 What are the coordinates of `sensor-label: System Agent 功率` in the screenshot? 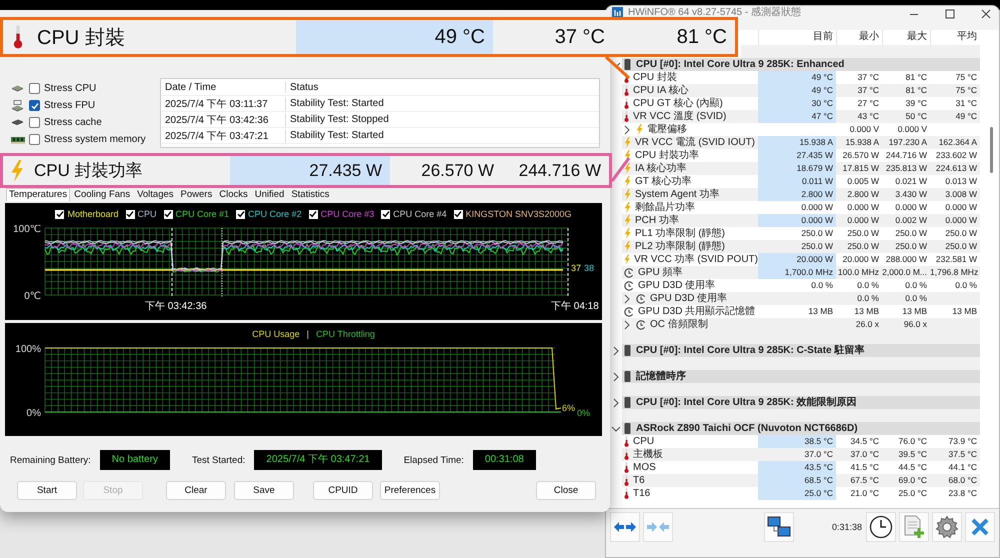 It's located at (677, 194).